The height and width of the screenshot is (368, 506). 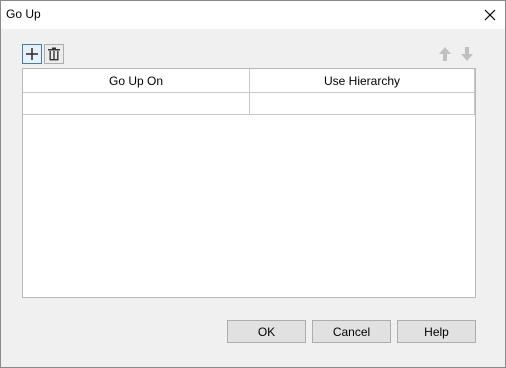 I want to click on delete-button, so click(x=54, y=54).